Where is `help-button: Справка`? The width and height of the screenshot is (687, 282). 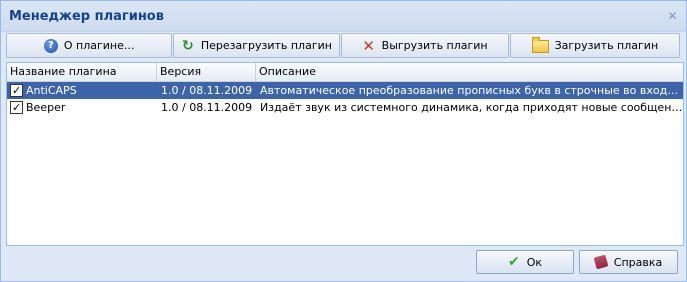 help-button: Справка is located at coordinates (628, 262).